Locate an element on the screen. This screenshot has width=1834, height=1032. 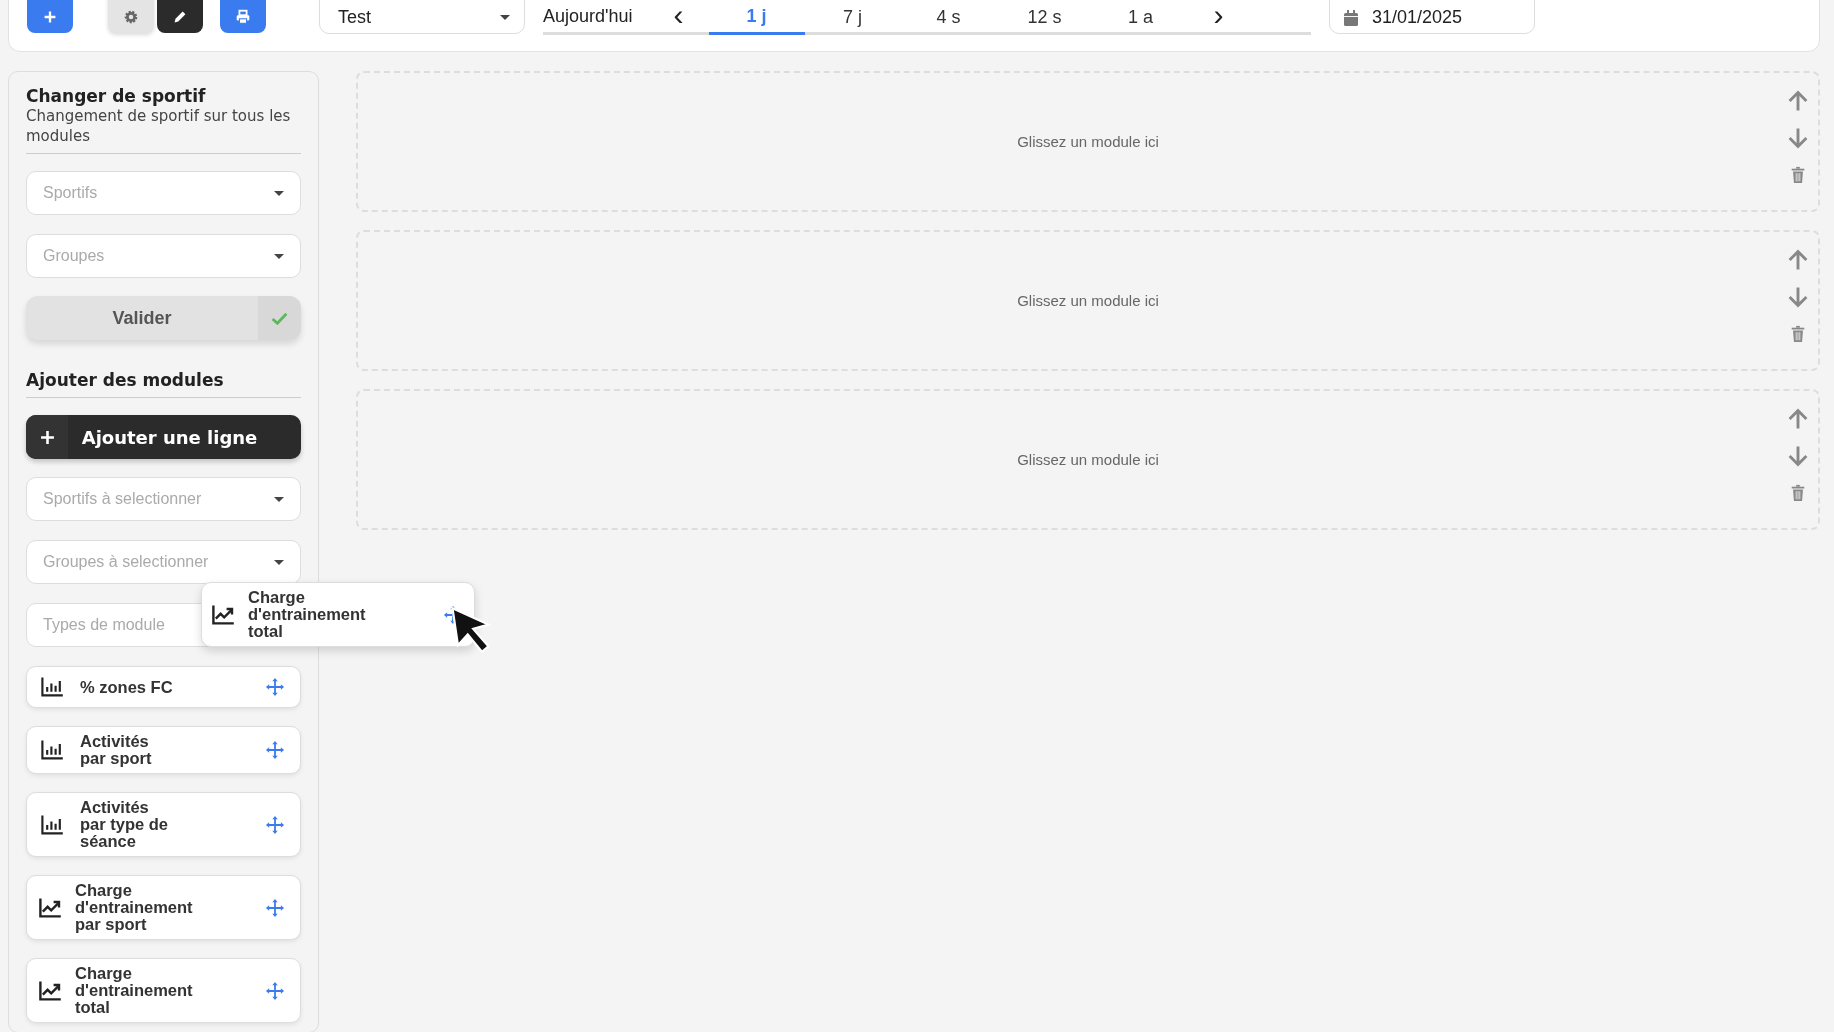
module-label: Charge d'entrainement total is located at coordinates (134, 990).